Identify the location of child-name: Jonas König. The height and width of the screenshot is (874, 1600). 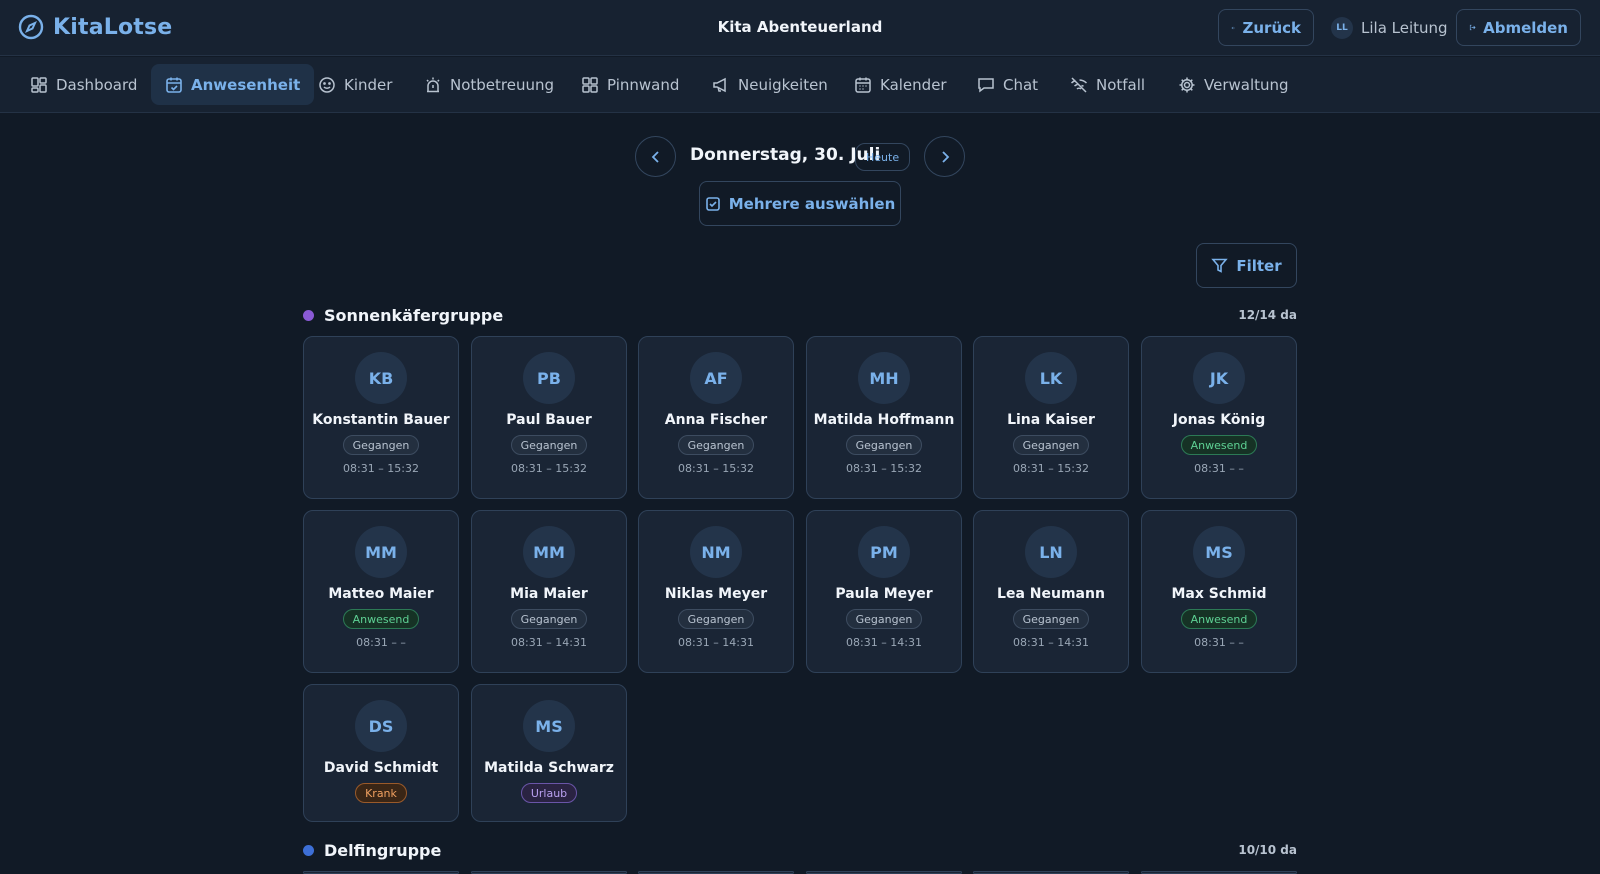
(1219, 420).